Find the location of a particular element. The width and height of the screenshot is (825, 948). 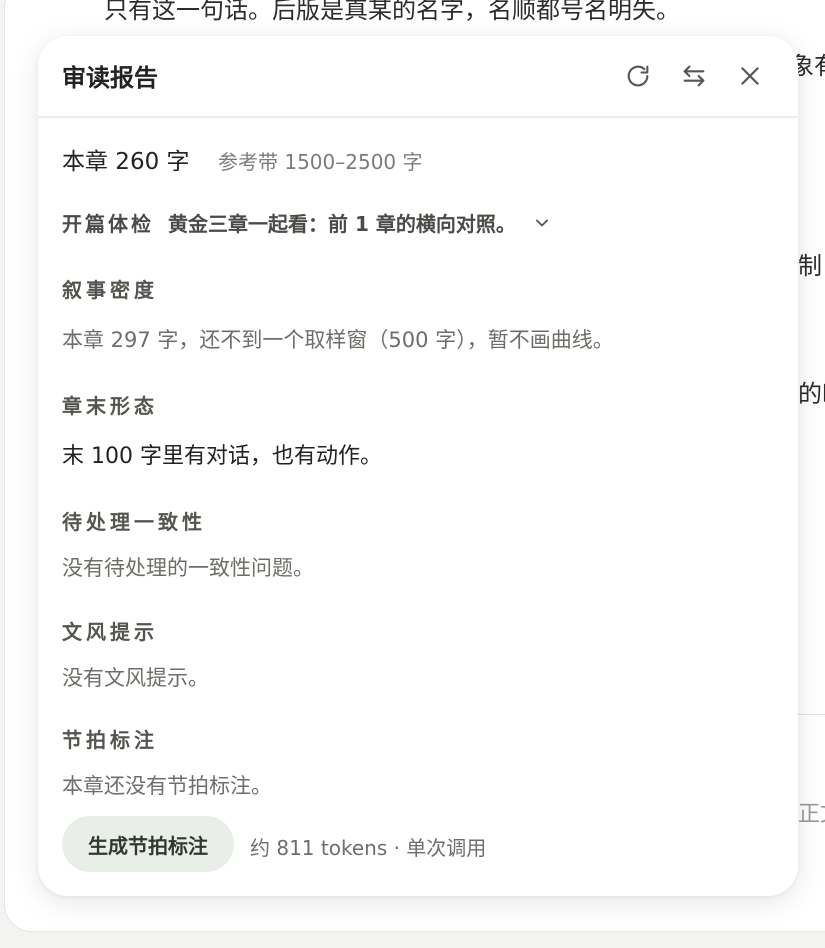

section-text-chapter-ending: 末 100 字里有对话，也有动作。 is located at coordinates (222, 456).